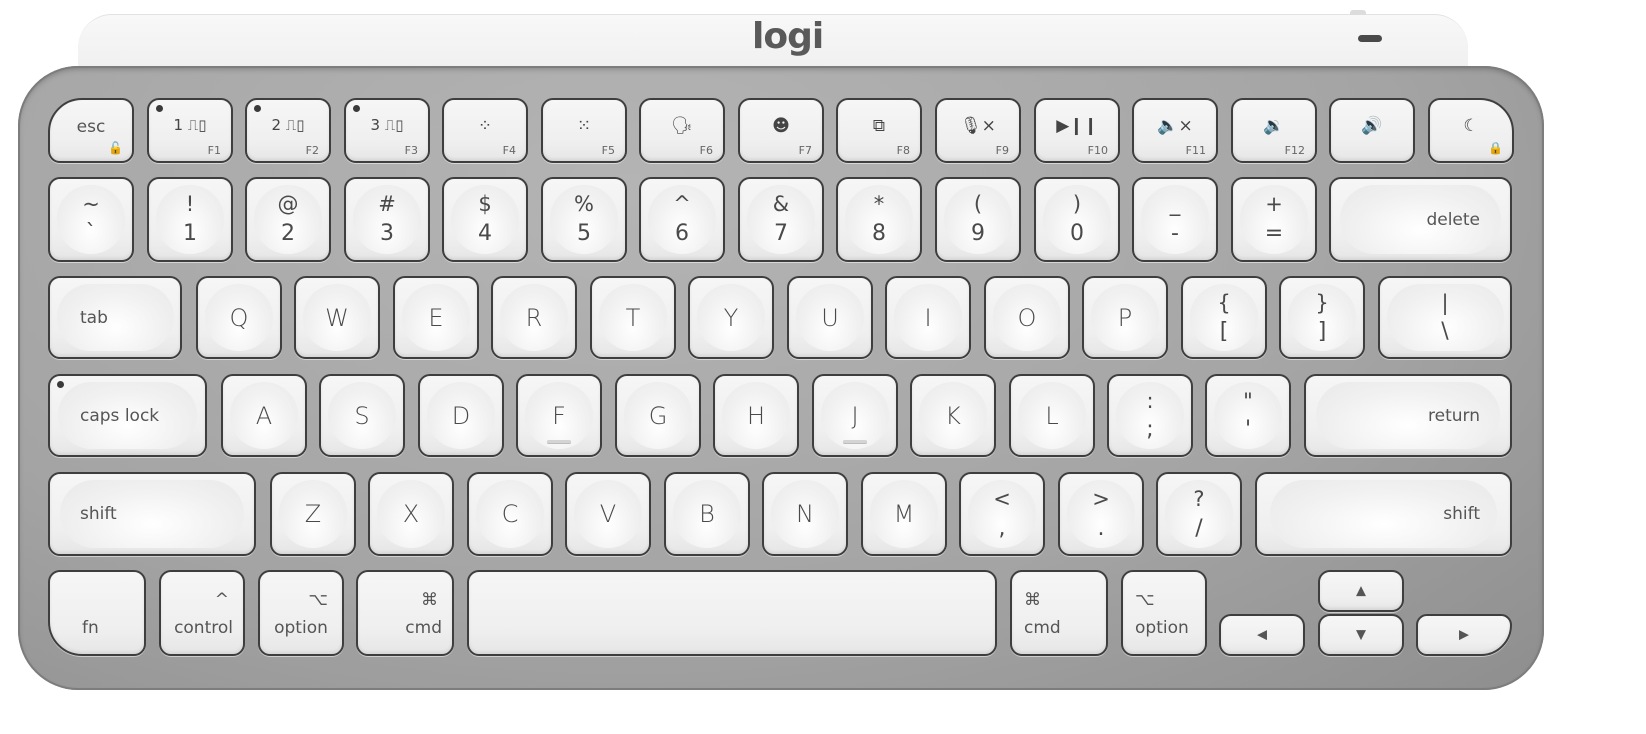 The width and height of the screenshot is (1646, 734). What do you see at coordinates (509, 150) in the screenshot?
I see `key-f4-fn-label: F4` at bounding box center [509, 150].